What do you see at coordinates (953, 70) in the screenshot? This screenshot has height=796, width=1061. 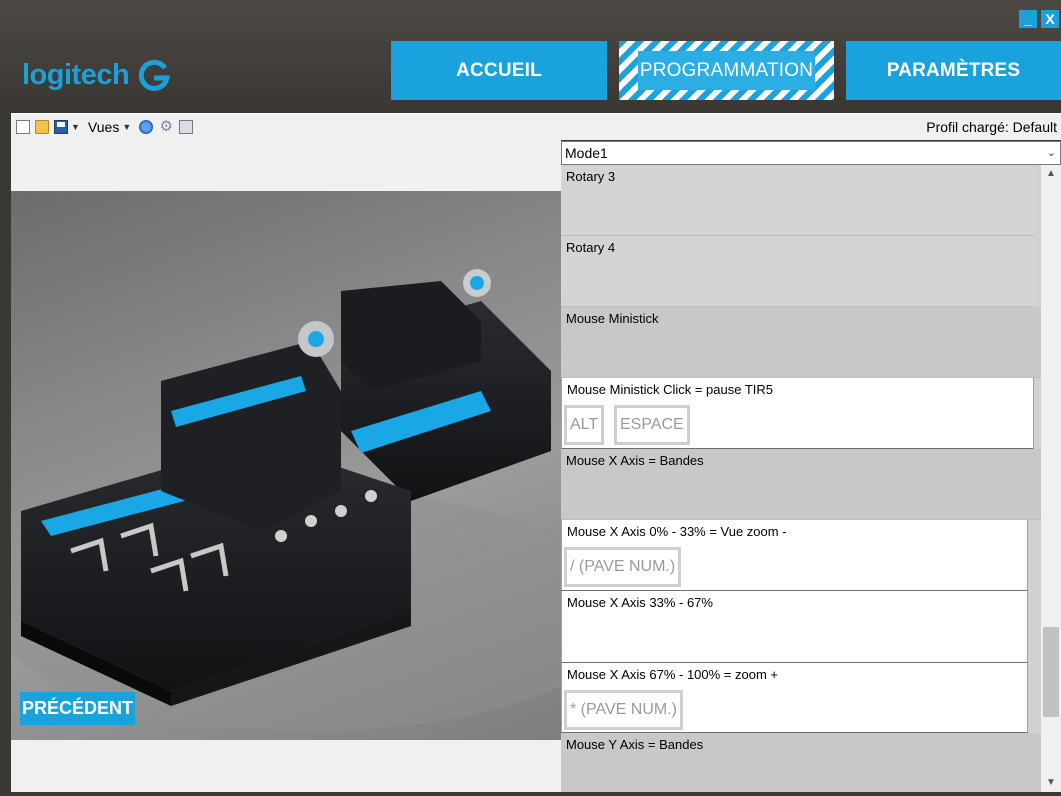 I see `tab-settings: PARAMÈTRES` at bounding box center [953, 70].